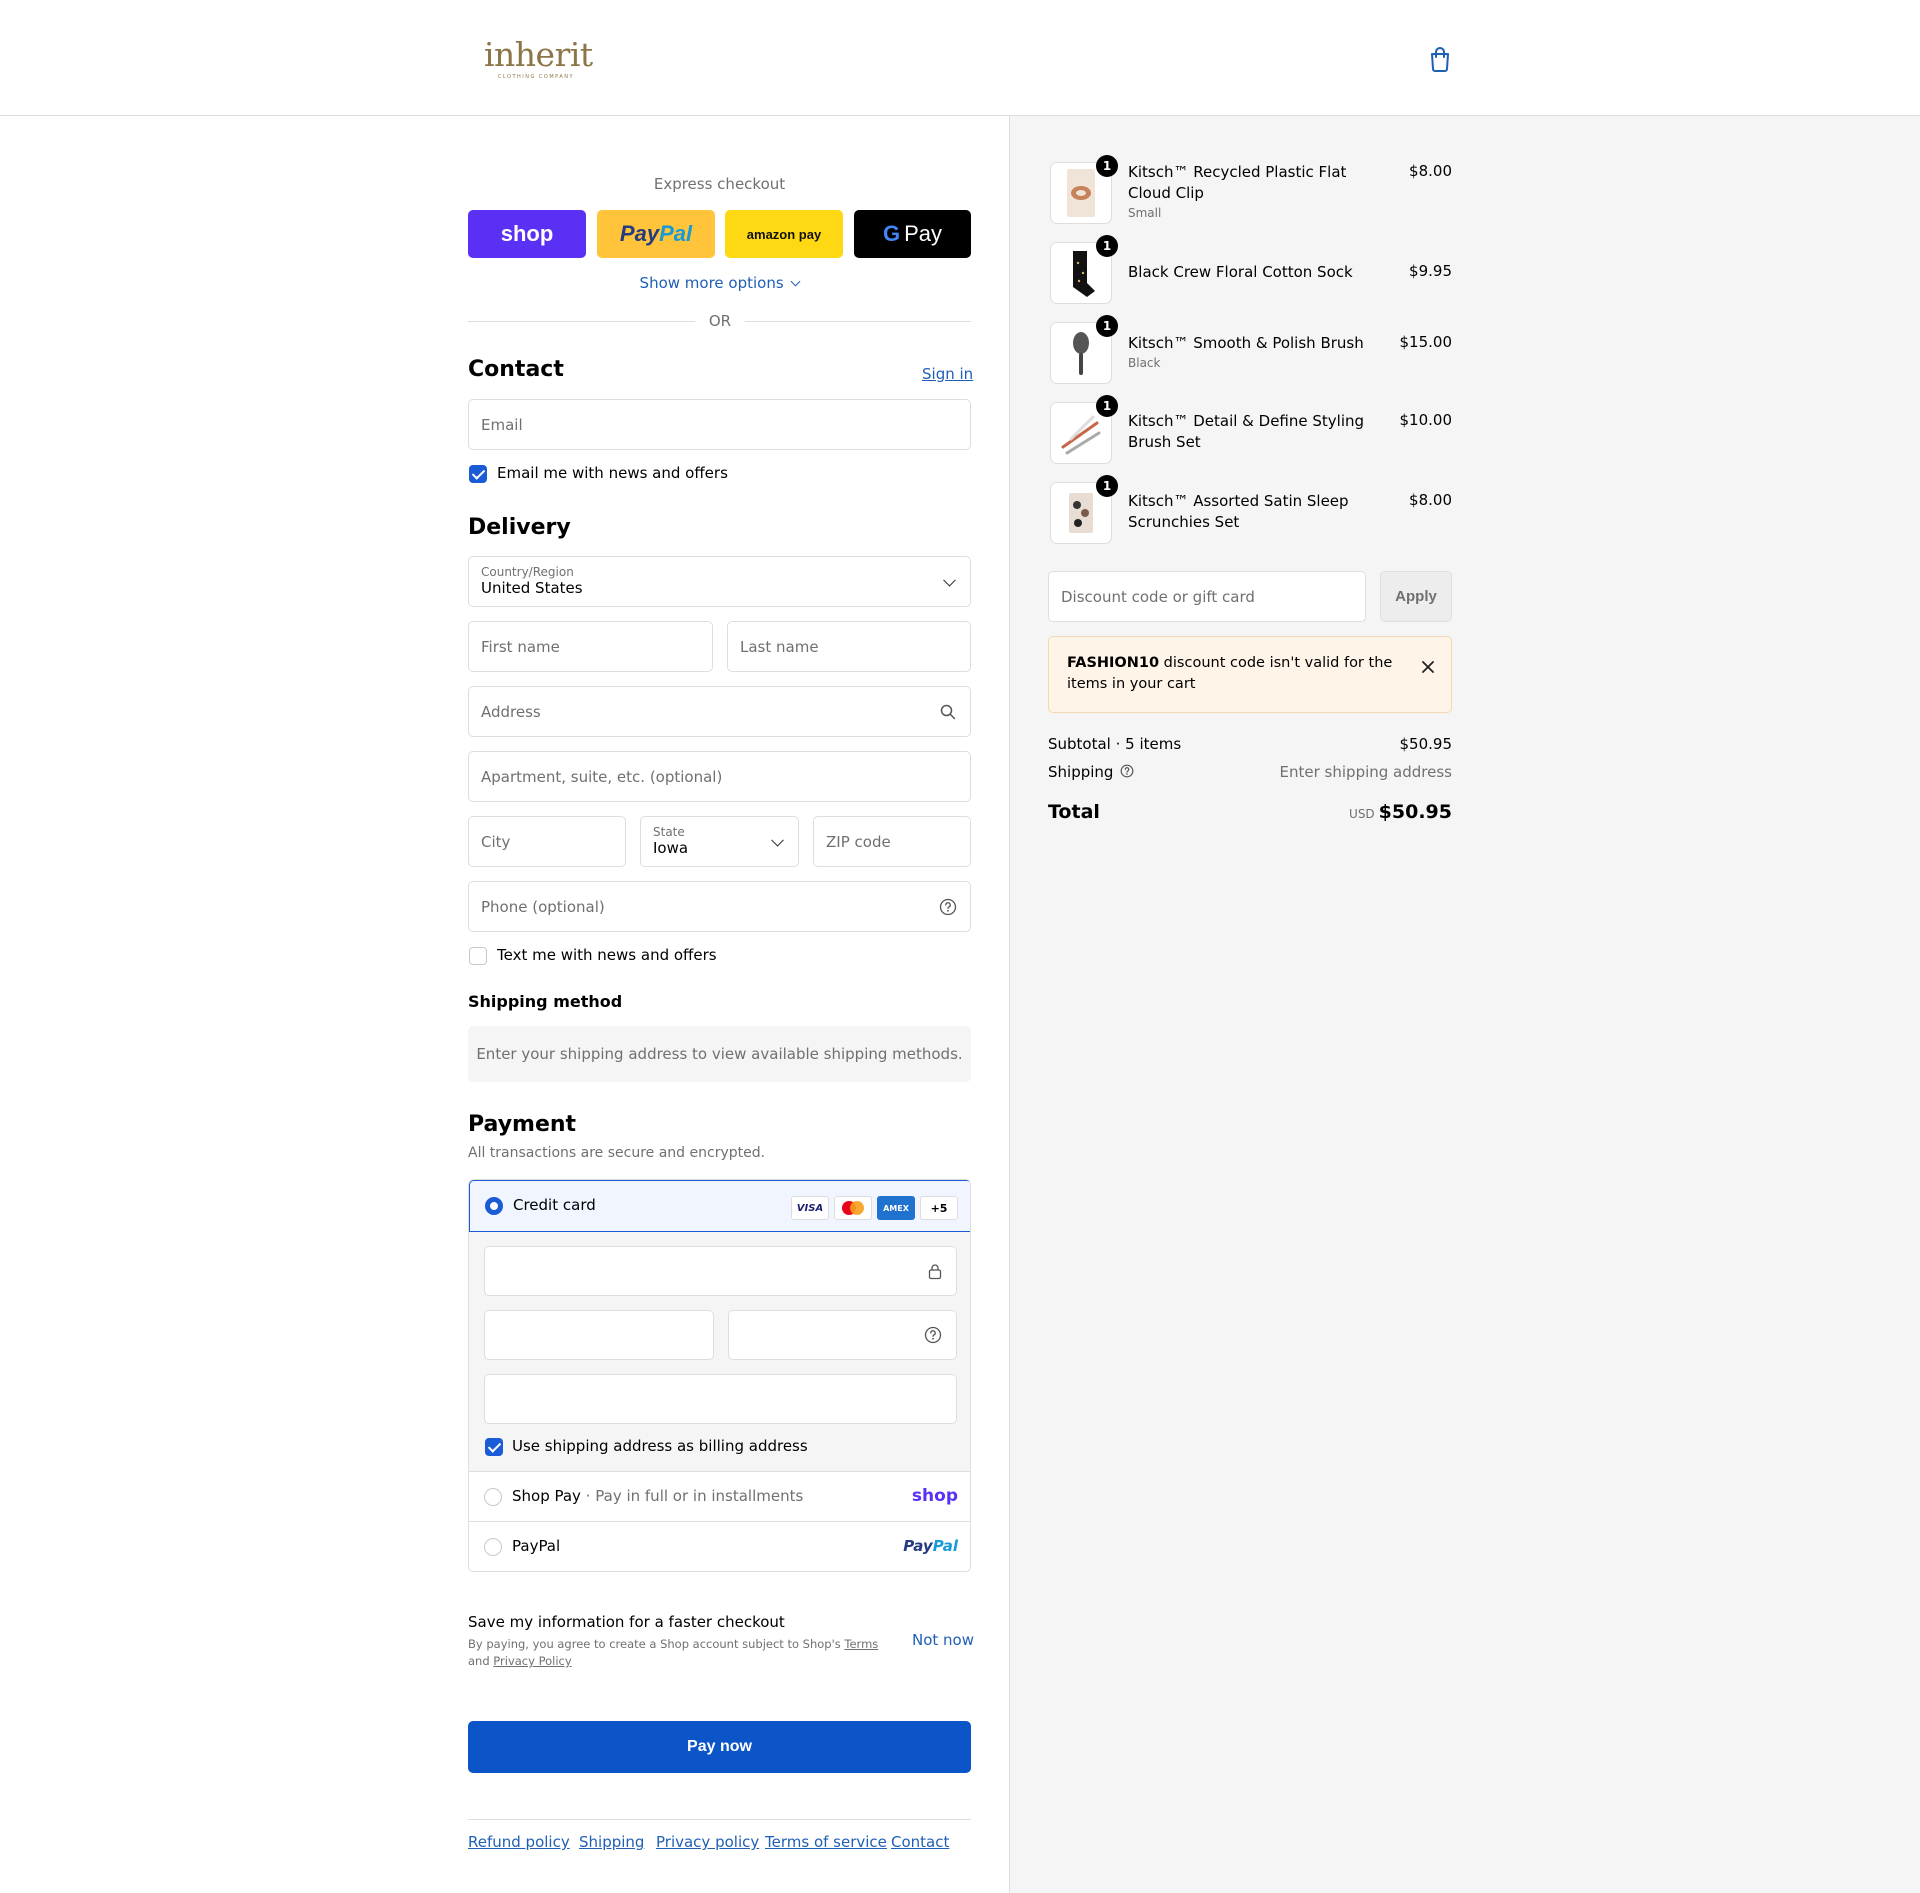 The image size is (1920, 1893). Describe the element at coordinates (945, 1546) in the screenshot. I see `paypal-logo-pal: Pal` at that location.